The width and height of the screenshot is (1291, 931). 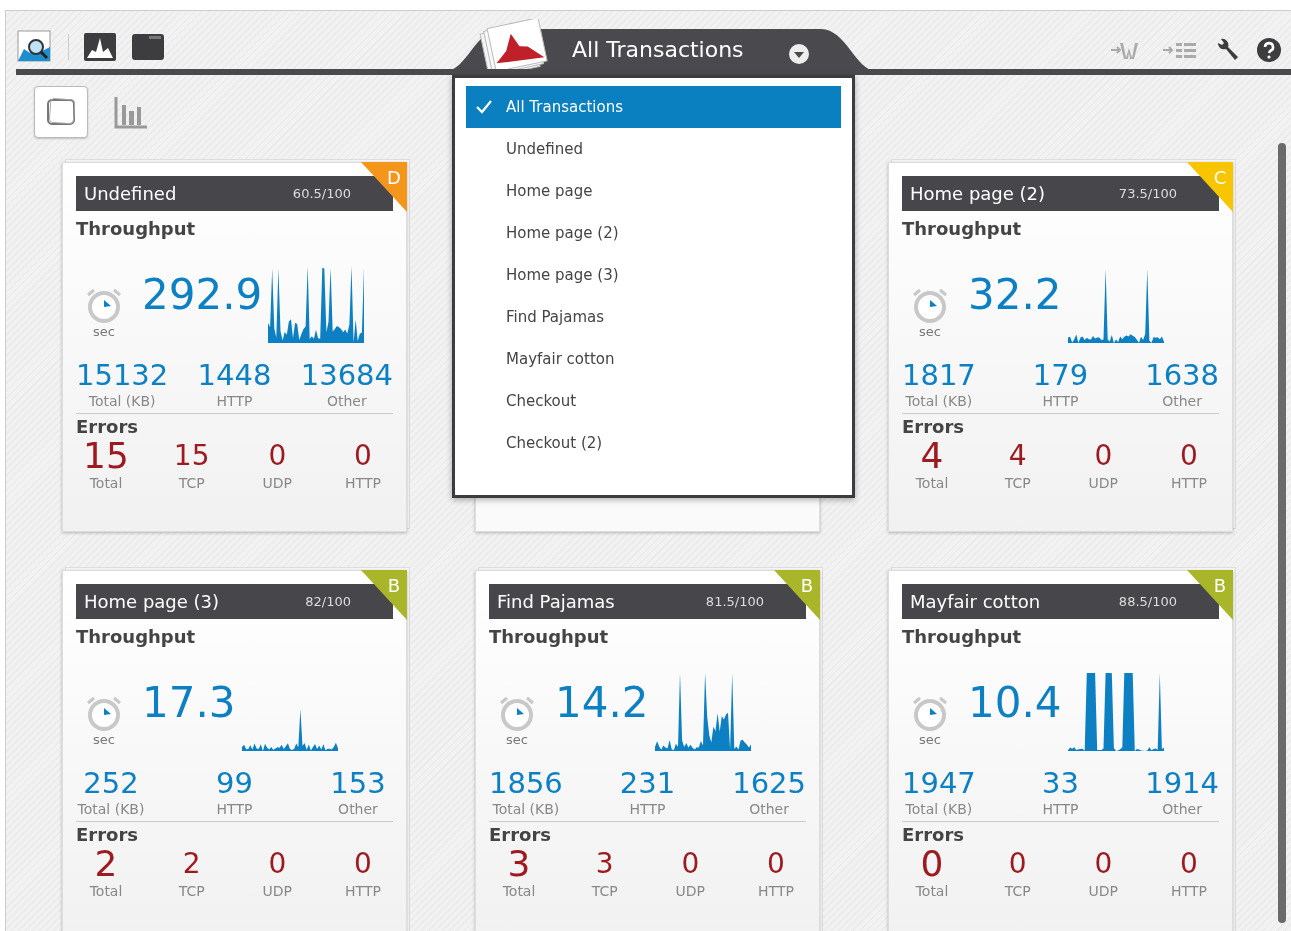 I want to click on menu-item: Mayfair cotton, so click(x=653, y=359).